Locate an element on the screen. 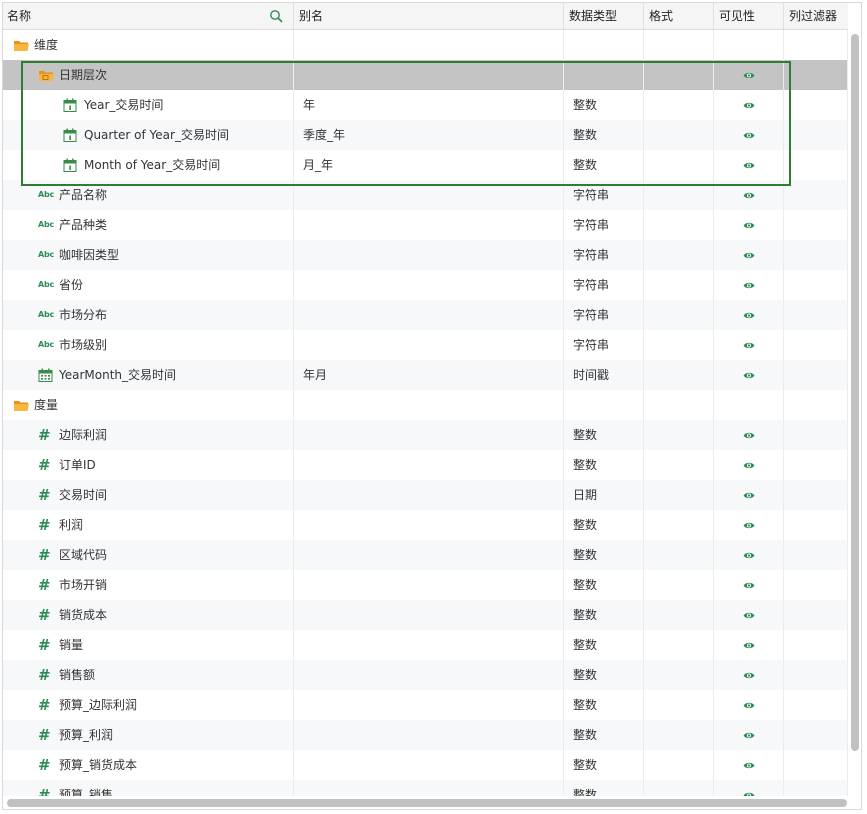  alias-cell: 年 is located at coordinates (429, 105).